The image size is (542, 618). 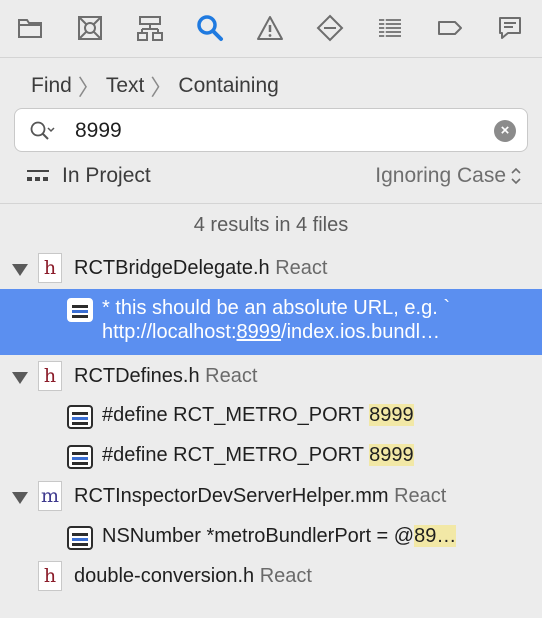 What do you see at coordinates (440, 175) in the screenshot?
I see `case-label: Ignoring Case` at bounding box center [440, 175].